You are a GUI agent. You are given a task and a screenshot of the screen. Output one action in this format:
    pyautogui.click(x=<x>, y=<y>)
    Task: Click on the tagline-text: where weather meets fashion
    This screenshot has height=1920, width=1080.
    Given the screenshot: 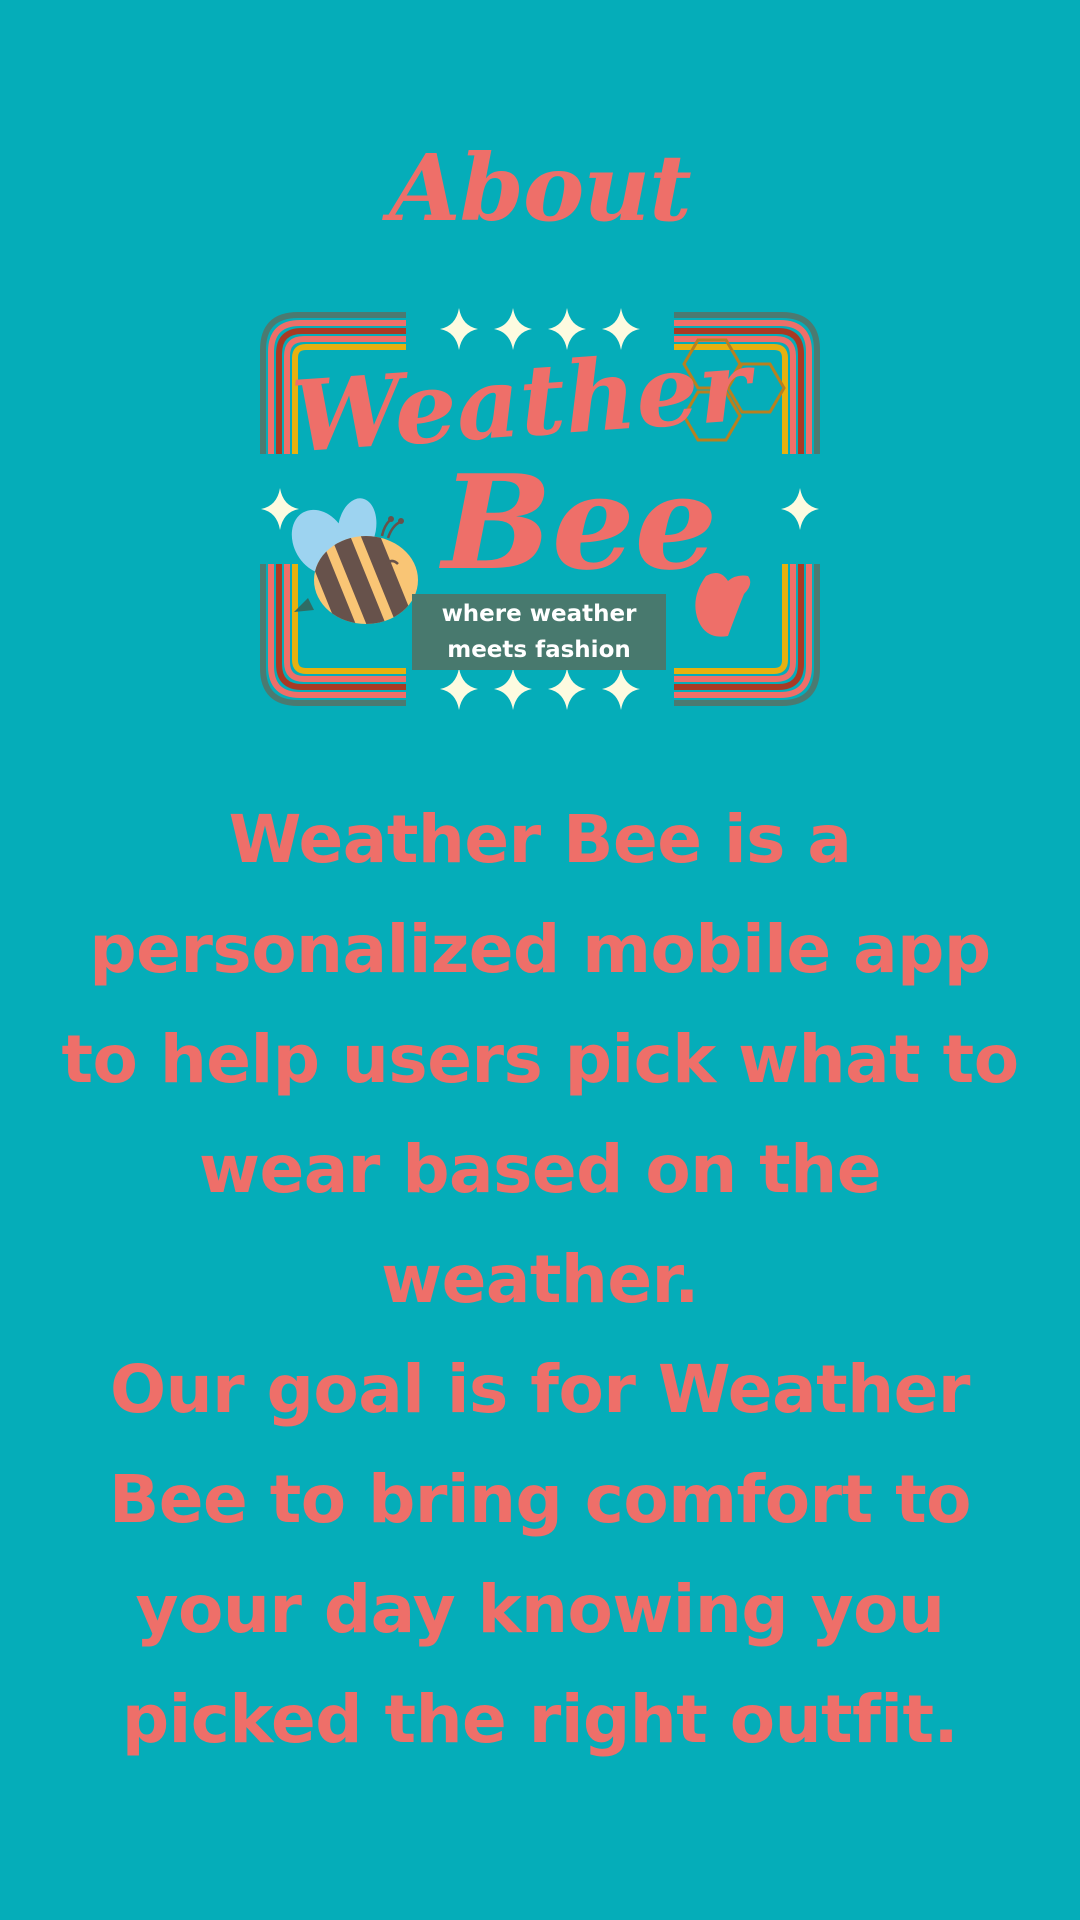 What is the action you would take?
    pyautogui.click(x=539, y=632)
    